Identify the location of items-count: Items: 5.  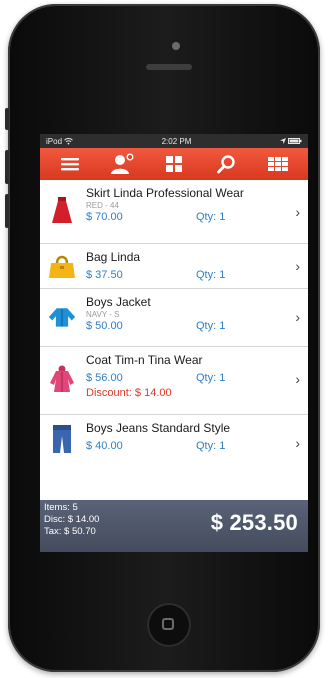
(61, 507).